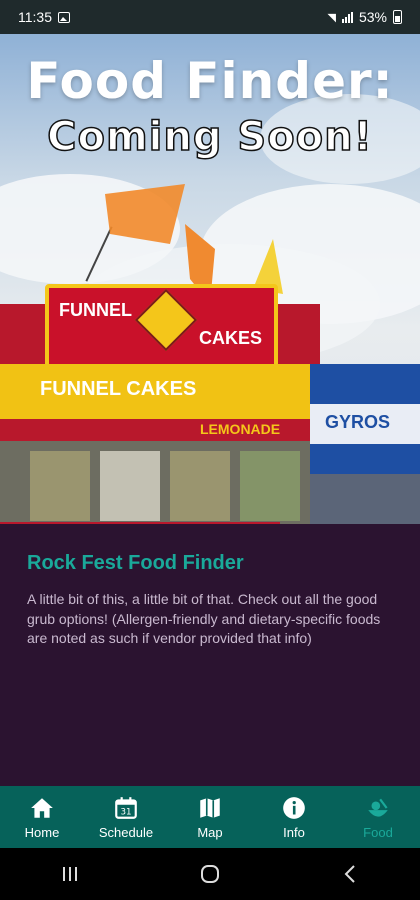 The image size is (420, 900). Describe the element at coordinates (126, 832) in the screenshot. I see `tab-schedule-label: Schedule` at that location.